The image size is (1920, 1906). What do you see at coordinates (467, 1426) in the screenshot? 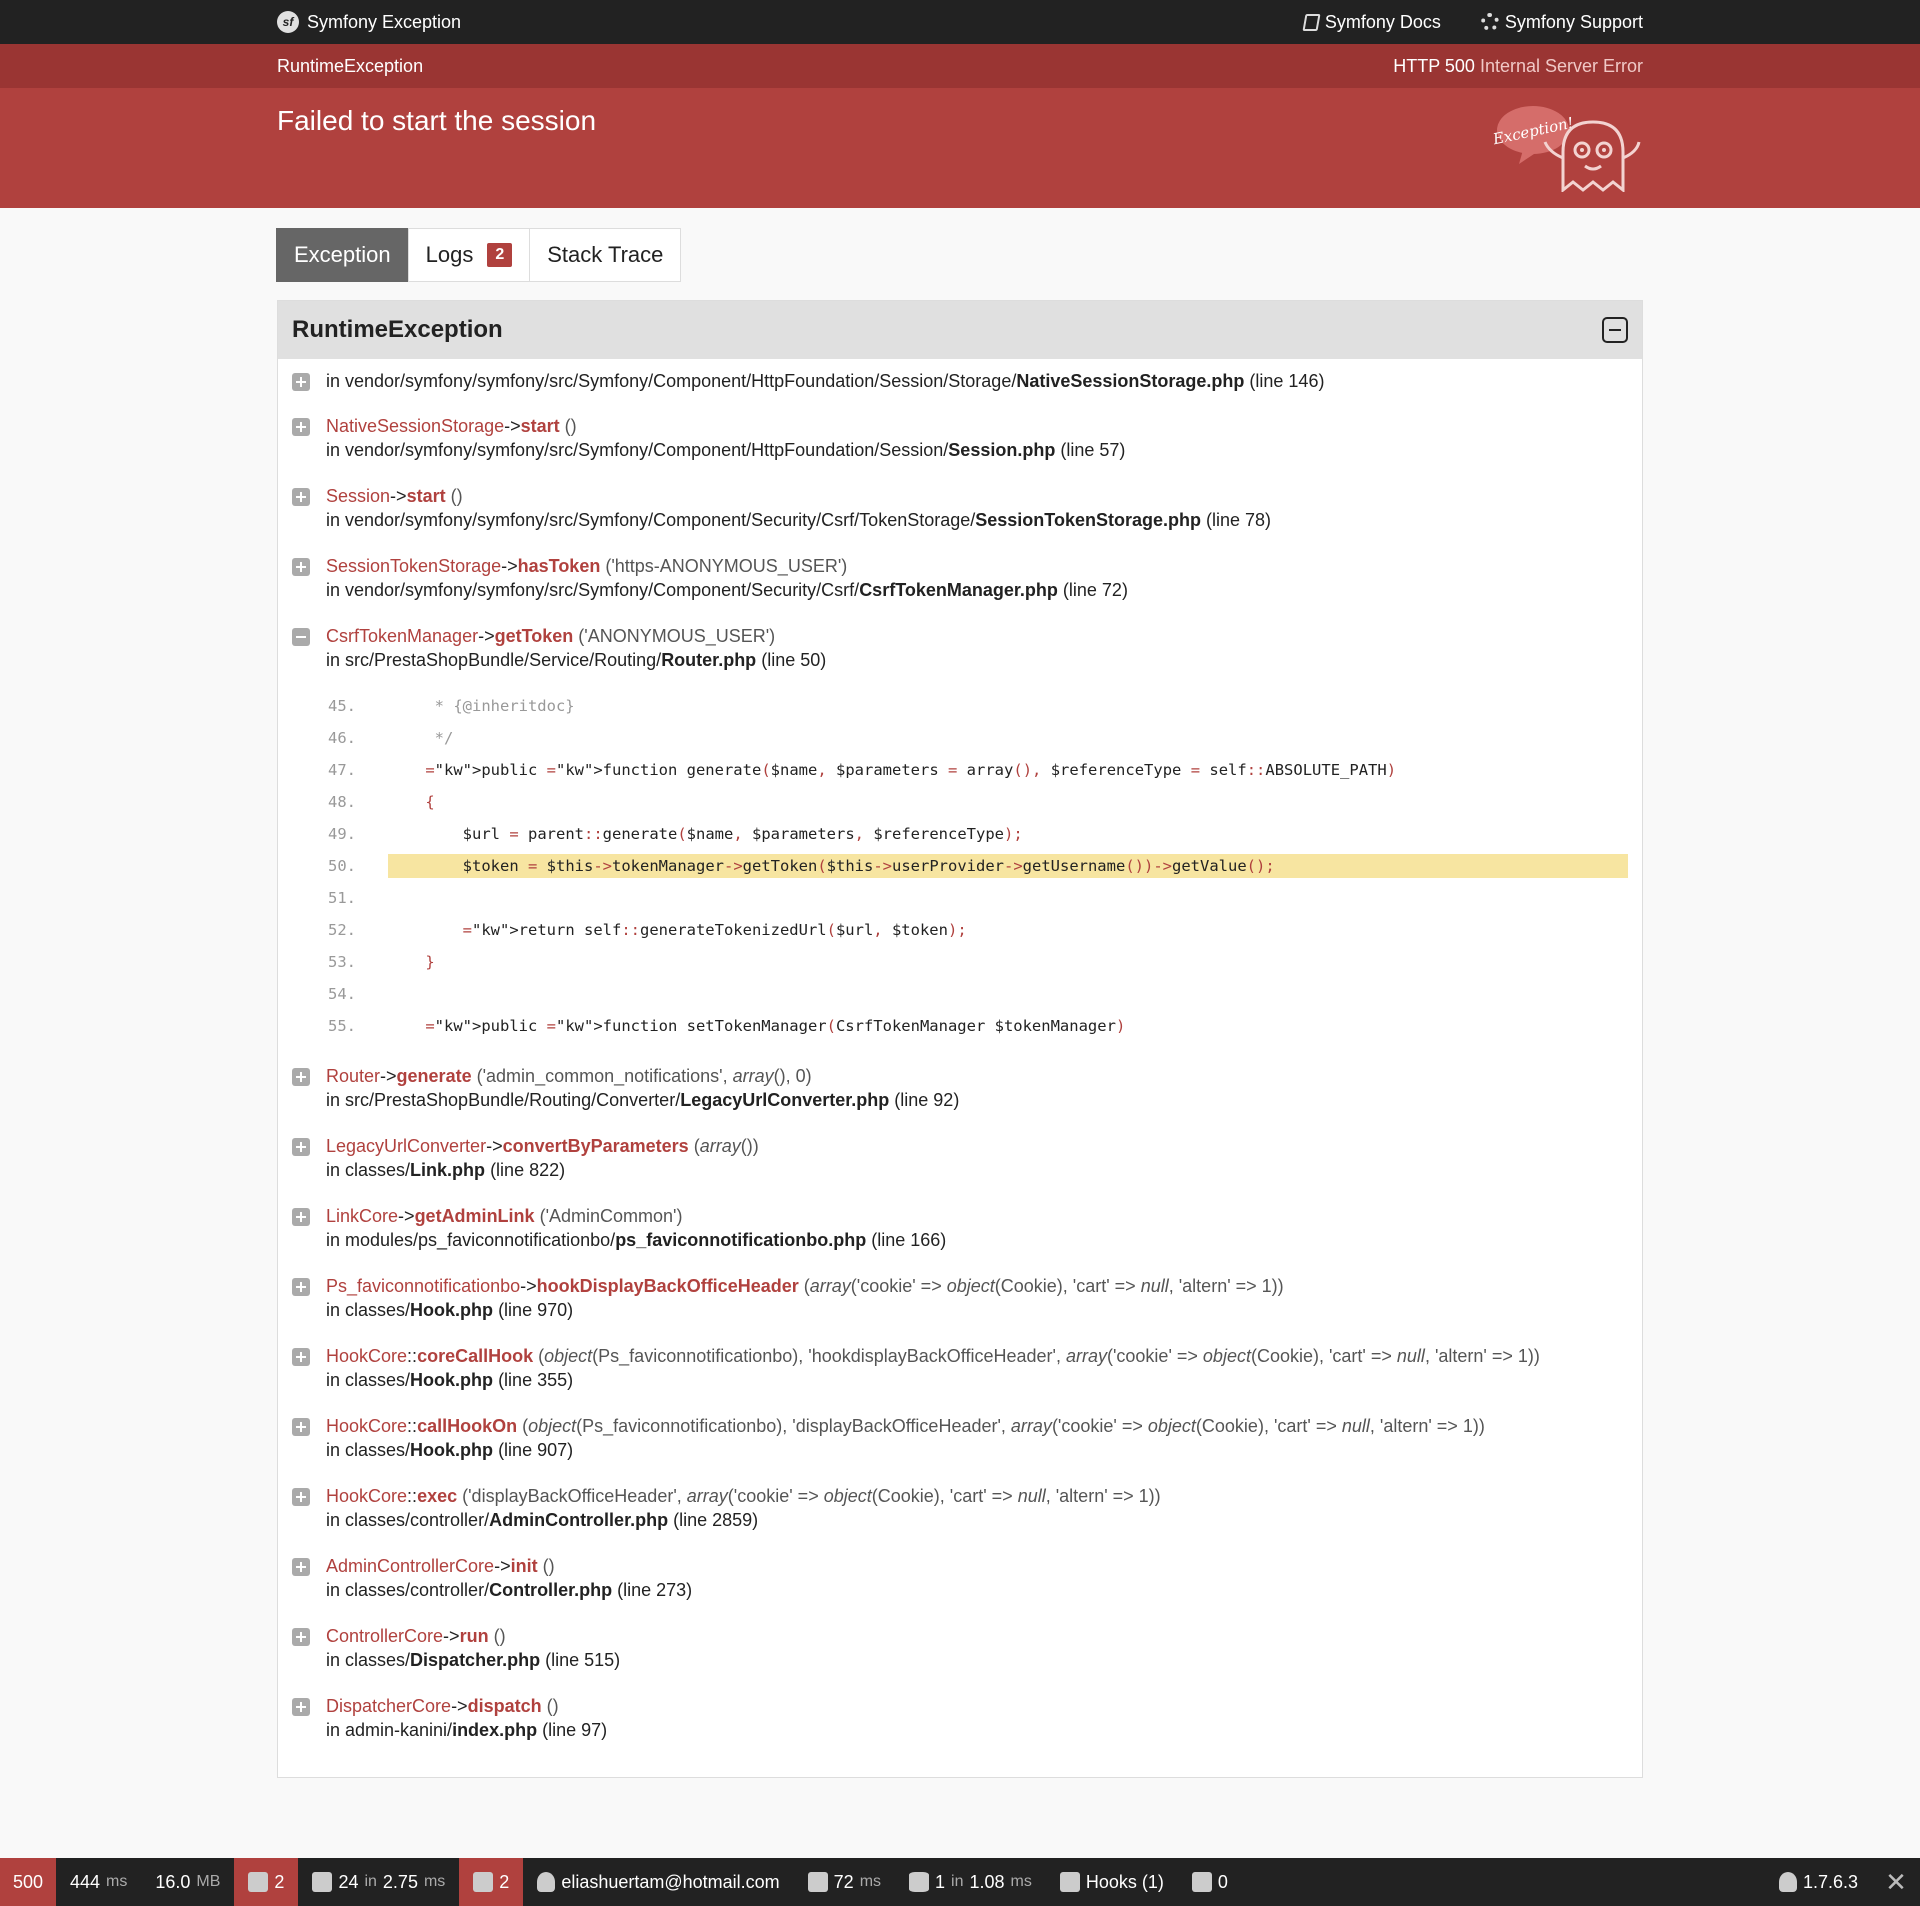
I see `frame-function: callHookOn` at bounding box center [467, 1426].